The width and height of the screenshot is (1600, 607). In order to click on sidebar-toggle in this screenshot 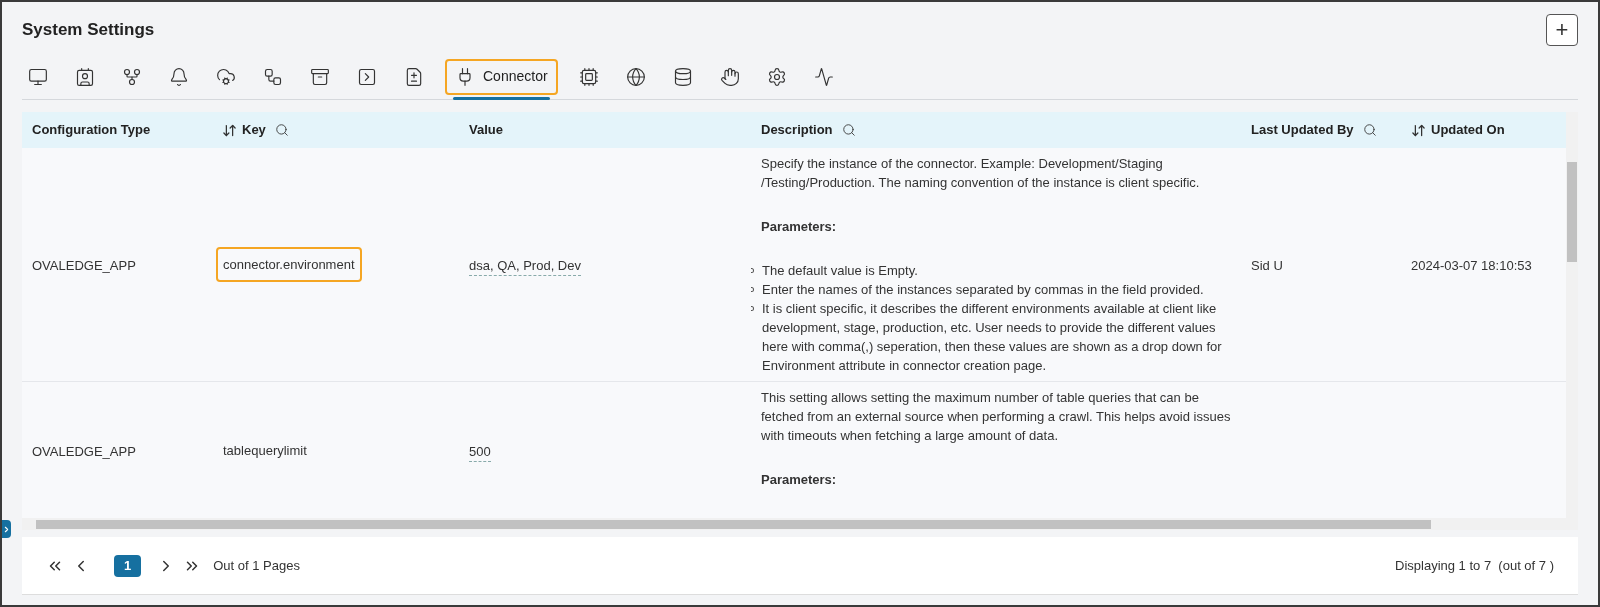, I will do `click(6, 529)`.